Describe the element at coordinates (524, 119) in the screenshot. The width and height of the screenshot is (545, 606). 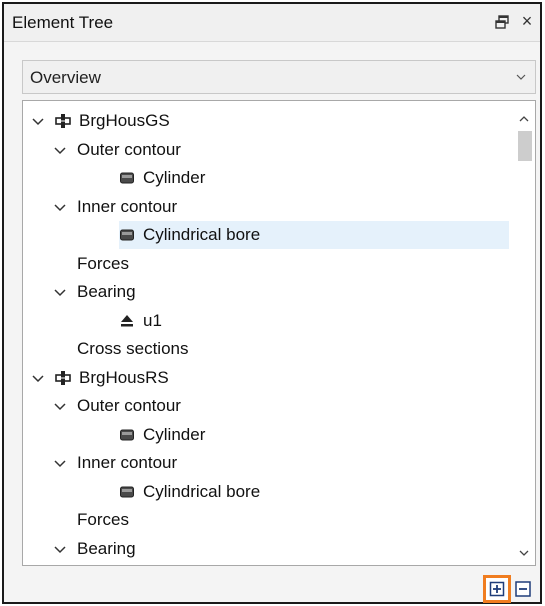
I see `scroll-up-icon` at that location.